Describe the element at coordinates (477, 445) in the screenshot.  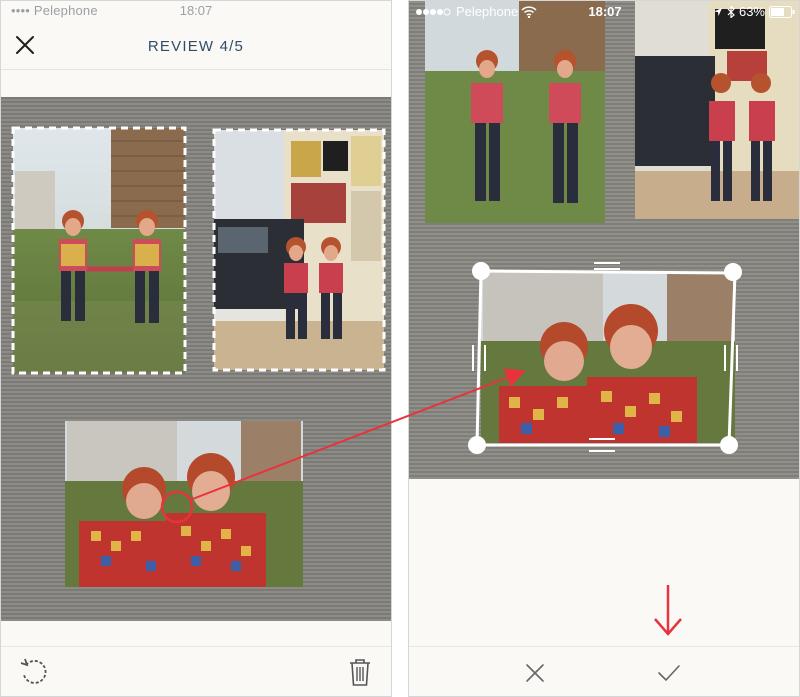
I see `crop-handle-bottom-left` at that location.